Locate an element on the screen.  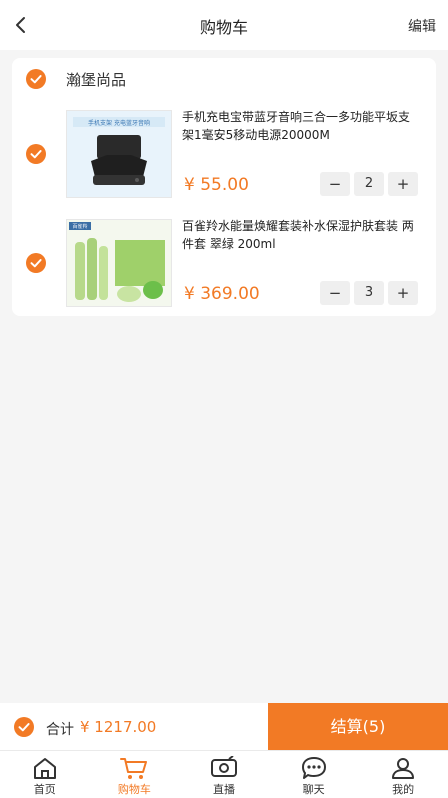
product-image: 百雀羚 is located at coordinates (119, 263).